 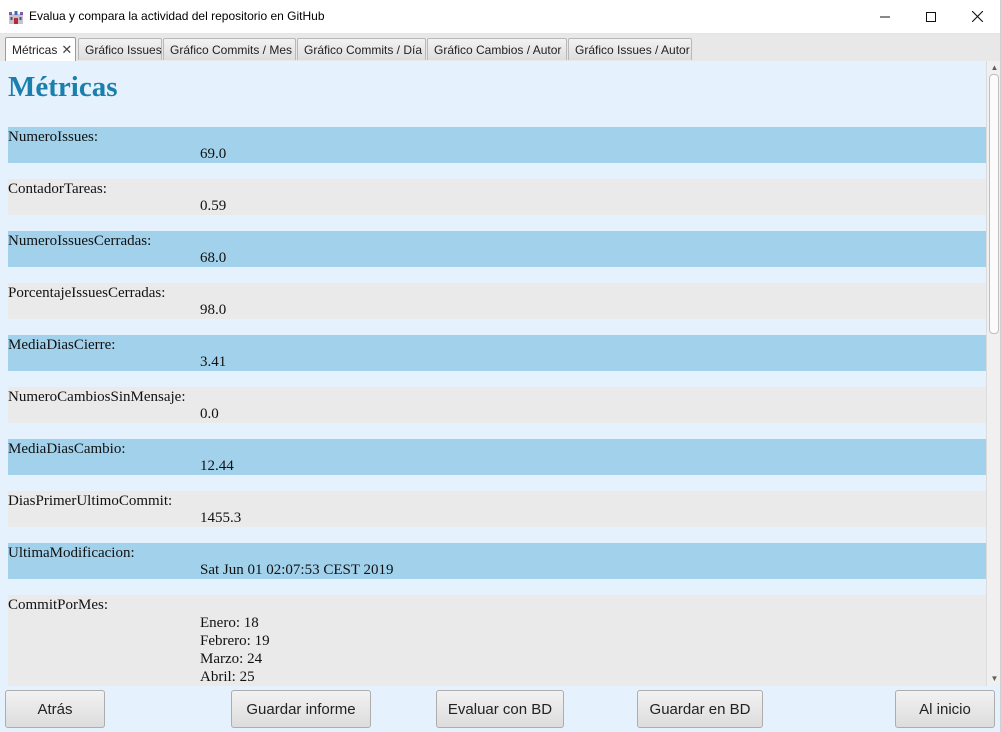 What do you see at coordinates (213, 154) in the screenshot?
I see `metric-value: 69.0` at bounding box center [213, 154].